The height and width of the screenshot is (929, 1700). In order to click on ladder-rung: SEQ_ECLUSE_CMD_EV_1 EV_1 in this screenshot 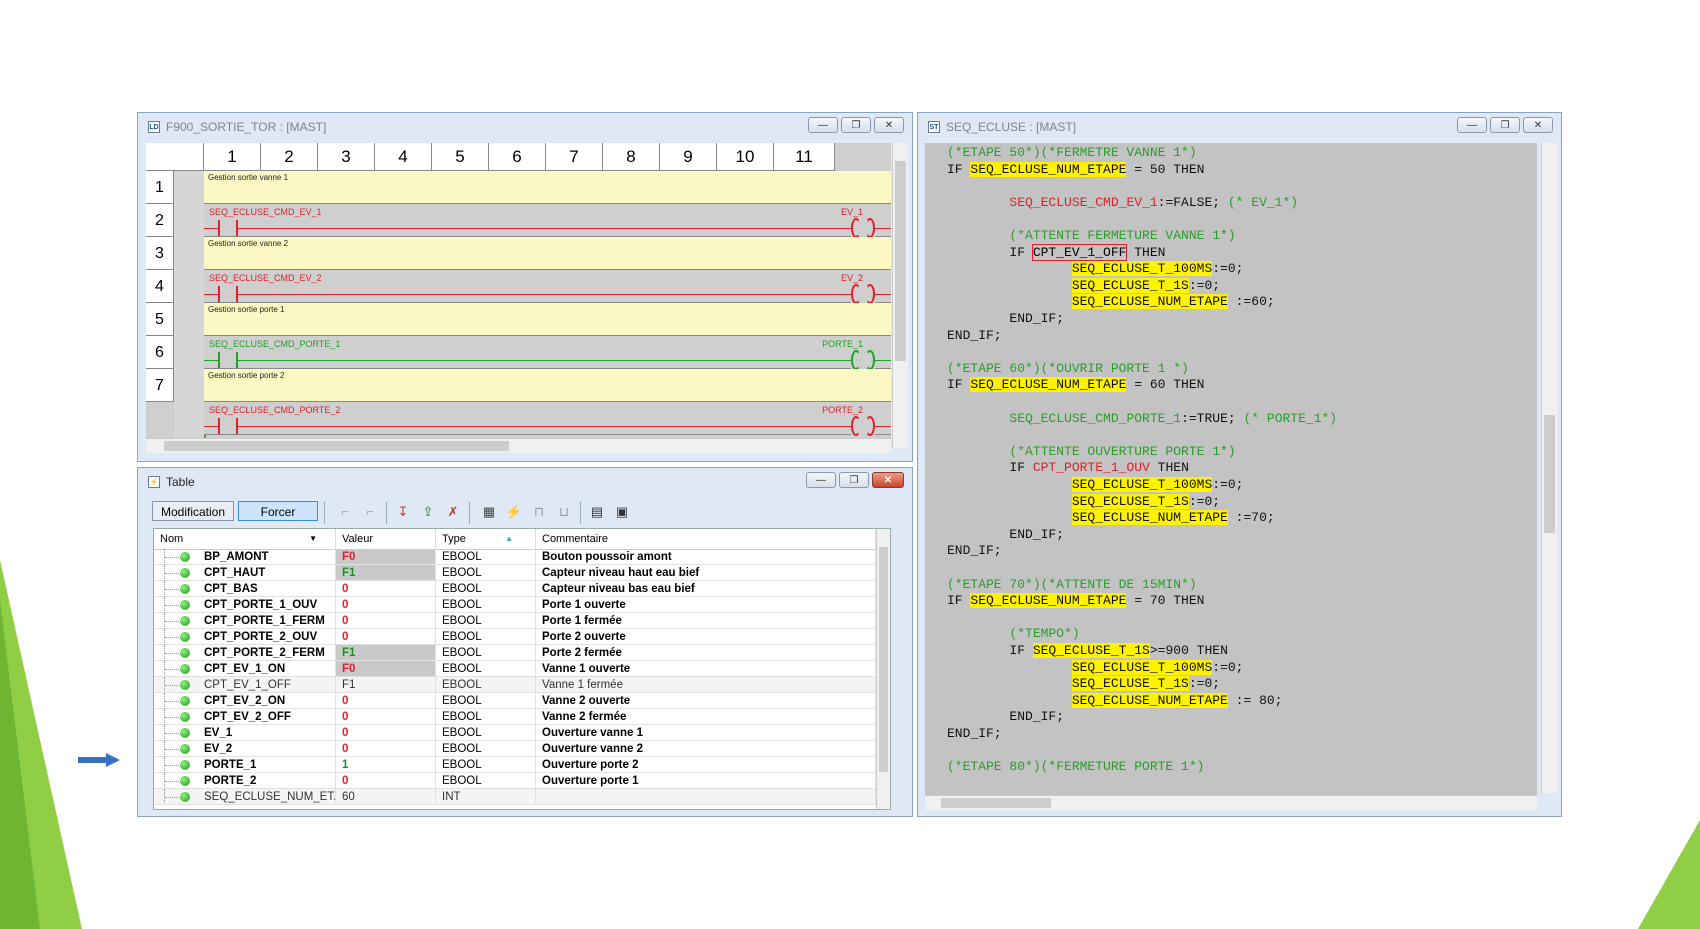, I will do `click(547, 221)`.